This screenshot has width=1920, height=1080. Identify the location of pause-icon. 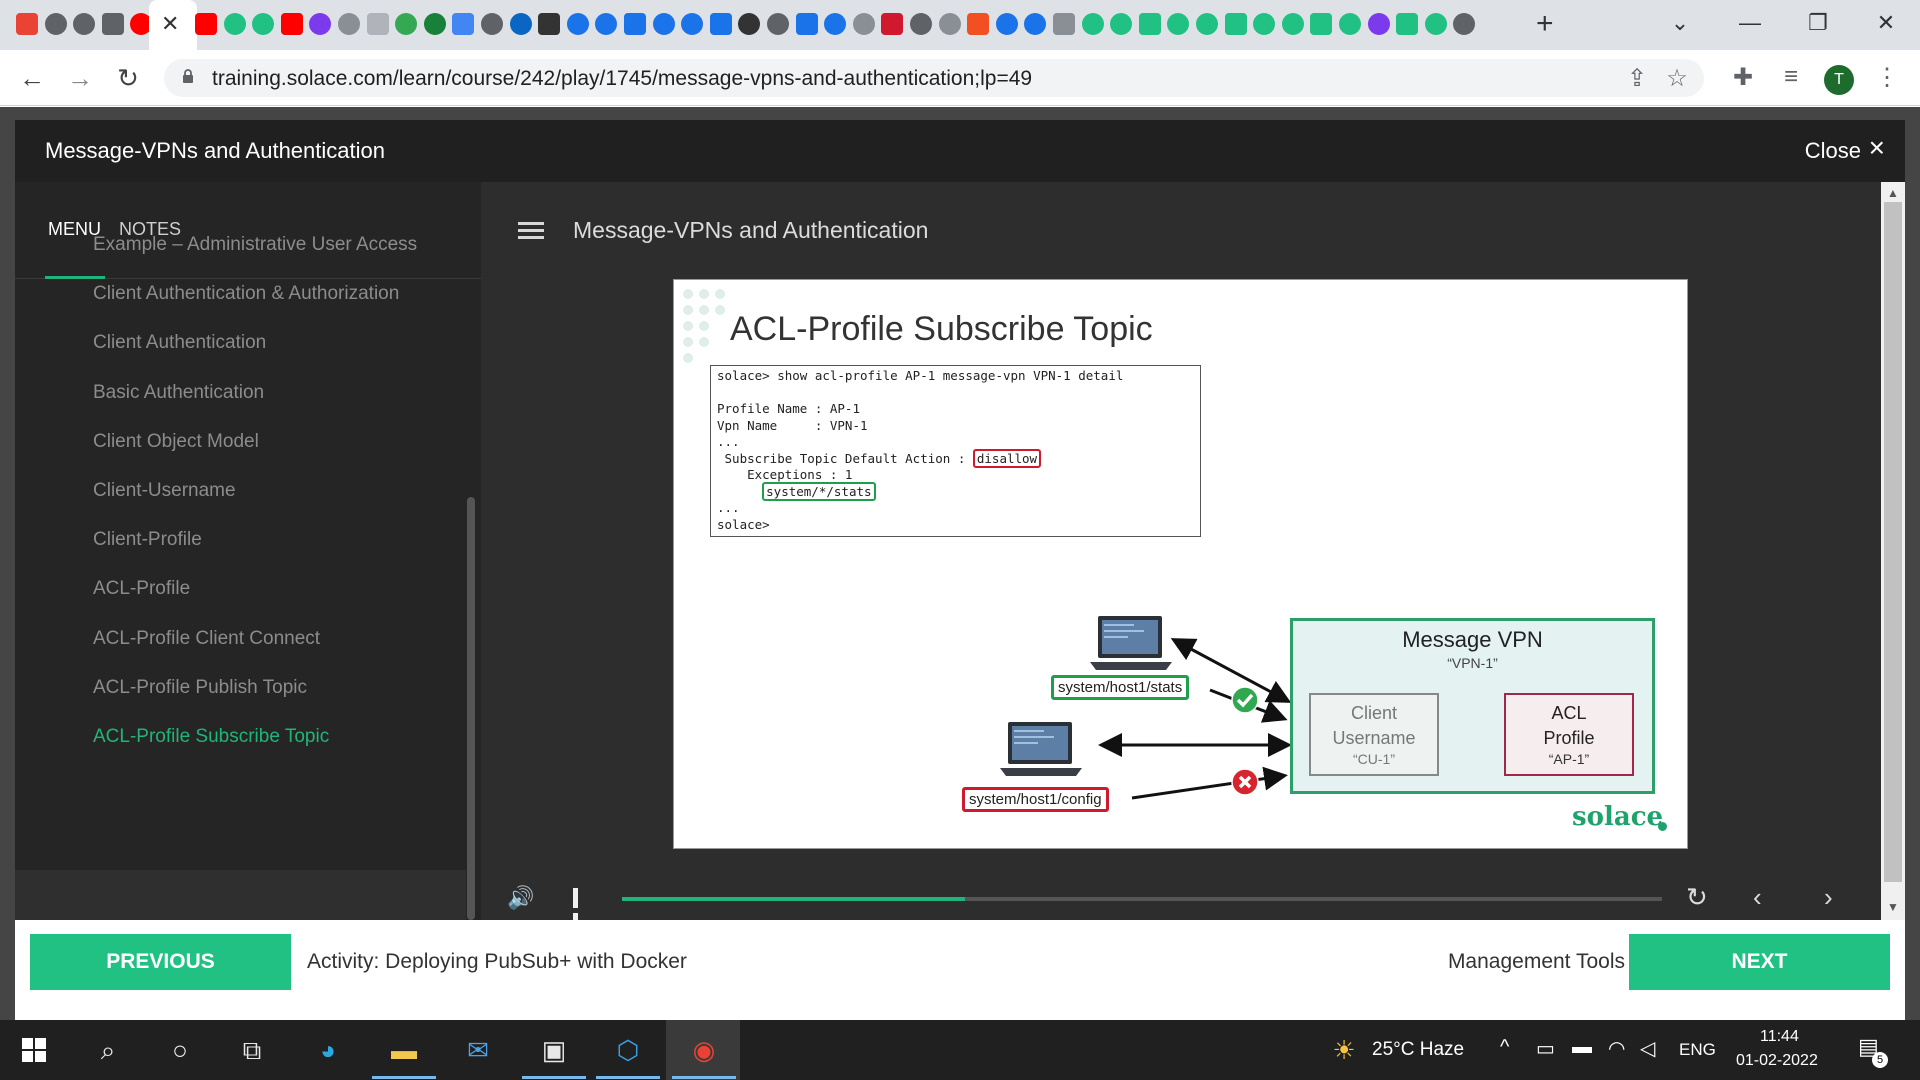
(580, 910).